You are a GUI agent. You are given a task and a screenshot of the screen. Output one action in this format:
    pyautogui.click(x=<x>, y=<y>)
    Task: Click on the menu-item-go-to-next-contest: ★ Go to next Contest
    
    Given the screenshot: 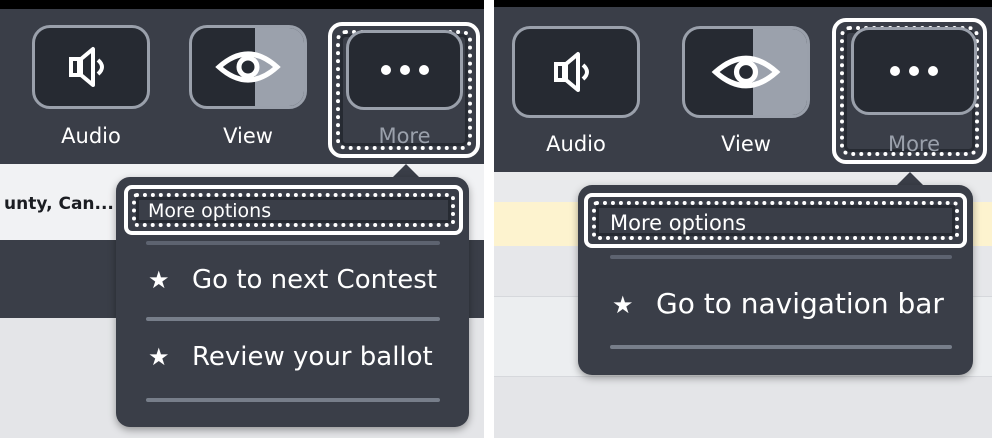 What is the action you would take?
    pyautogui.click(x=292, y=280)
    